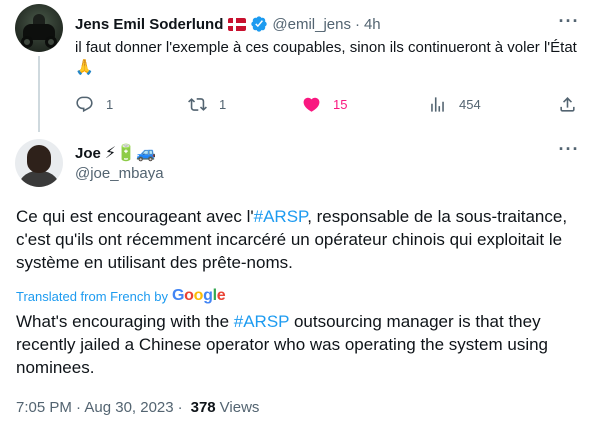  What do you see at coordinates (125, 321) in the screenshot?
I see `translated-text-part: What's encouraging with the` at bounding box center [125, 321].